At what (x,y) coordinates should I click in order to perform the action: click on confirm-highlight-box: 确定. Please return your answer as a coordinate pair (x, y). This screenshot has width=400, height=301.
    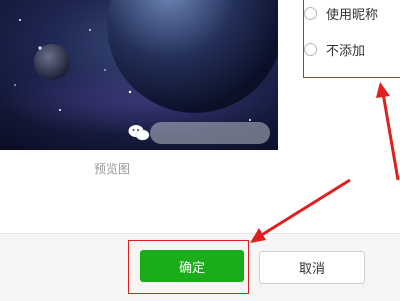
    Looking at the image, I should click on (188, 267).